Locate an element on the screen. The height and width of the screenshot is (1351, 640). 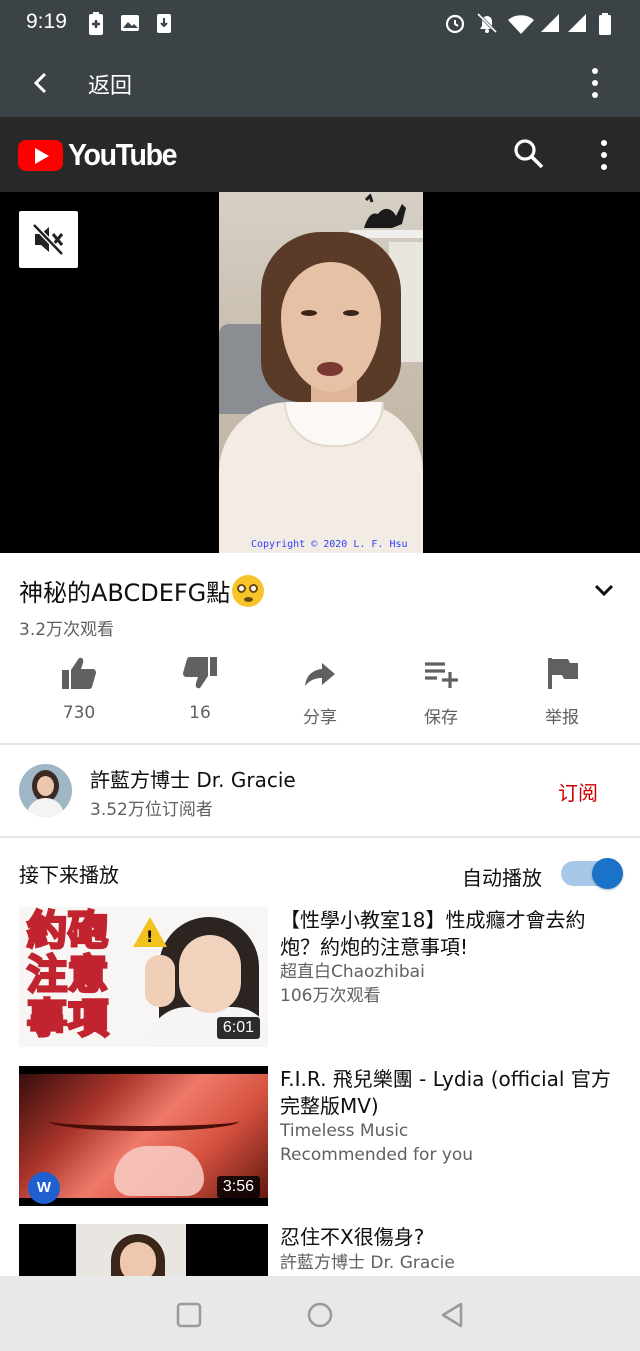
up-next-channel: Timeless Music is located at coordinates (344, 1131).